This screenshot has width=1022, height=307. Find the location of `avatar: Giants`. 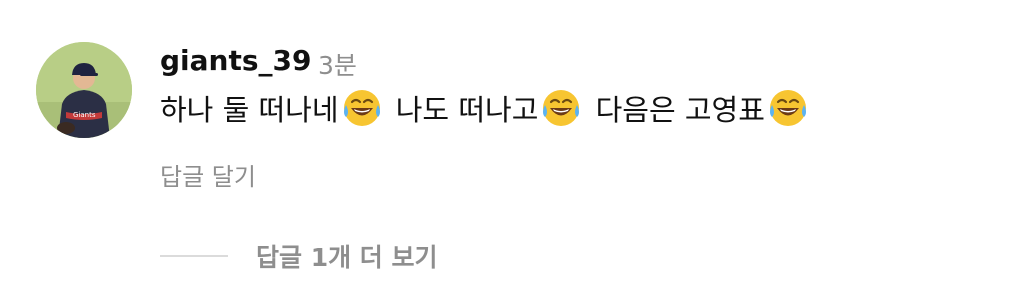

avatar: Giants is located at coordinates (84, 90).